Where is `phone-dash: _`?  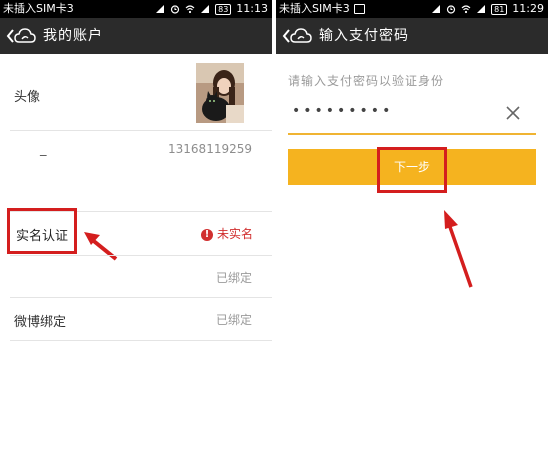 phone-dash: _ is located at coordinates (43, 149).